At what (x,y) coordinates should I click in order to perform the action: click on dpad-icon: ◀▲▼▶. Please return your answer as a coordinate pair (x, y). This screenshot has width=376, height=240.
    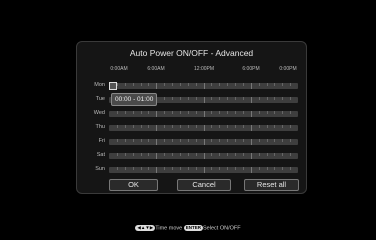
    Looking at the image, I should click on (145, 228).